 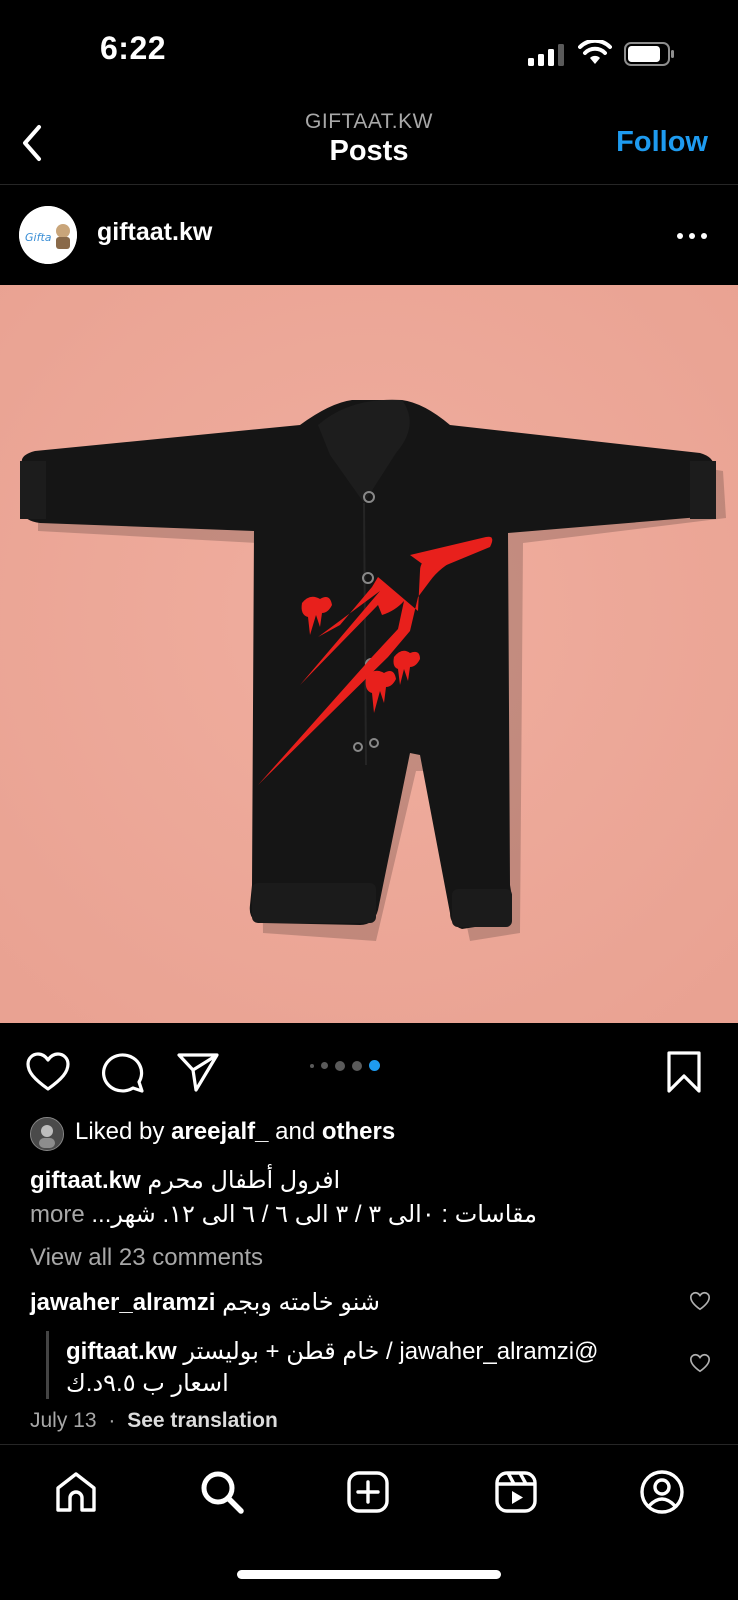 I want to click on home-icon, so click(x=76, y=1492).